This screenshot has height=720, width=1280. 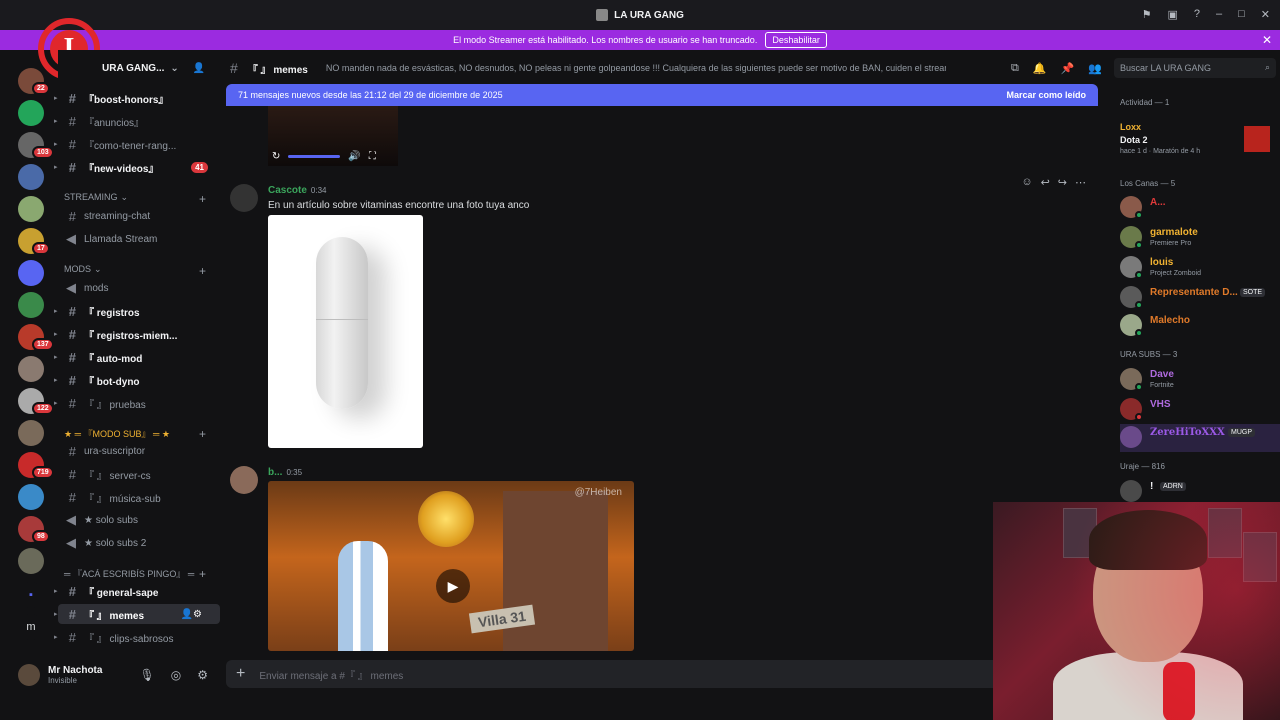 What do you see at coordinates (1040, 68) in the screenshot?
I see `bell-icon: 🔔` at bounding box center [1040, 68].